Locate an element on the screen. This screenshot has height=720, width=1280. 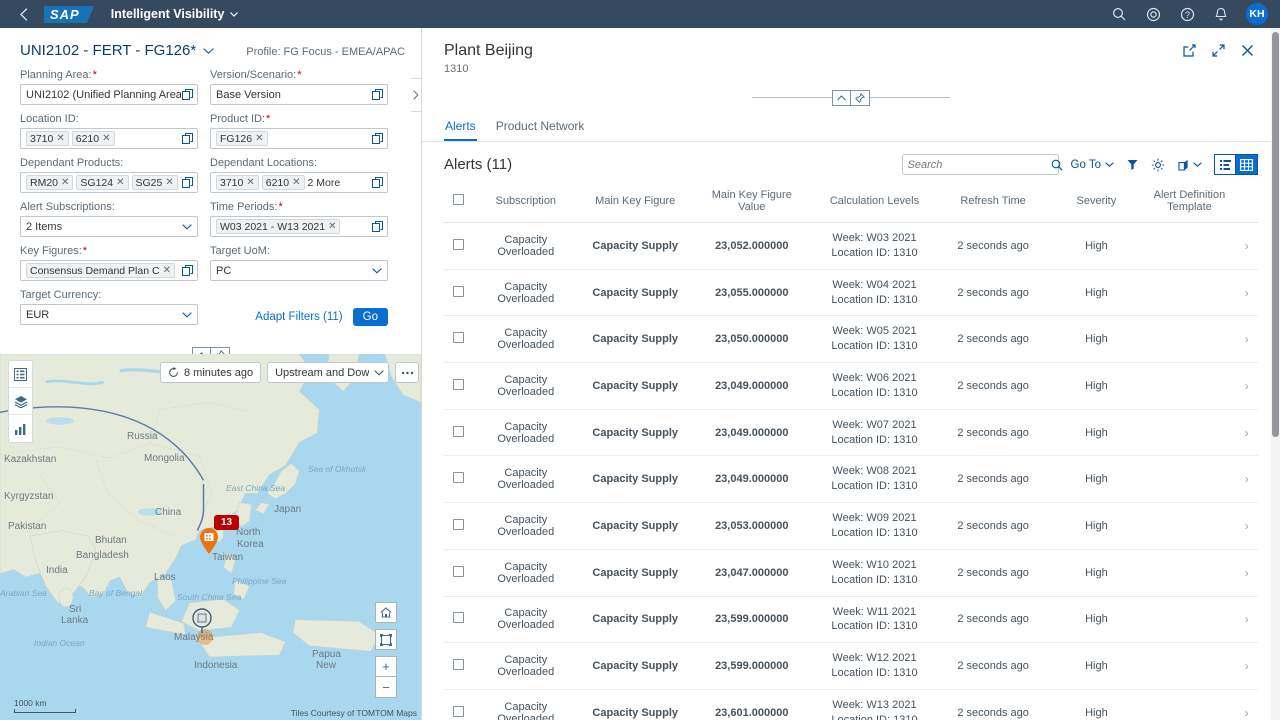
adapt-filters-link: Adapt Filters (11) is located at coordinates (298, 317).